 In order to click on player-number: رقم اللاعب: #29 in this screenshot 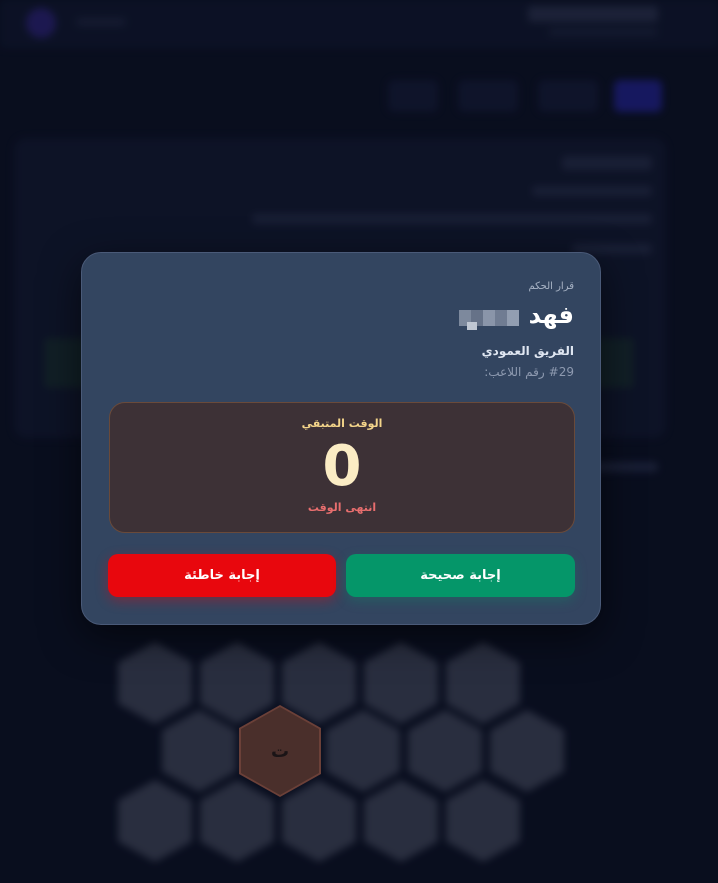, I will do `click(529, 372)`.